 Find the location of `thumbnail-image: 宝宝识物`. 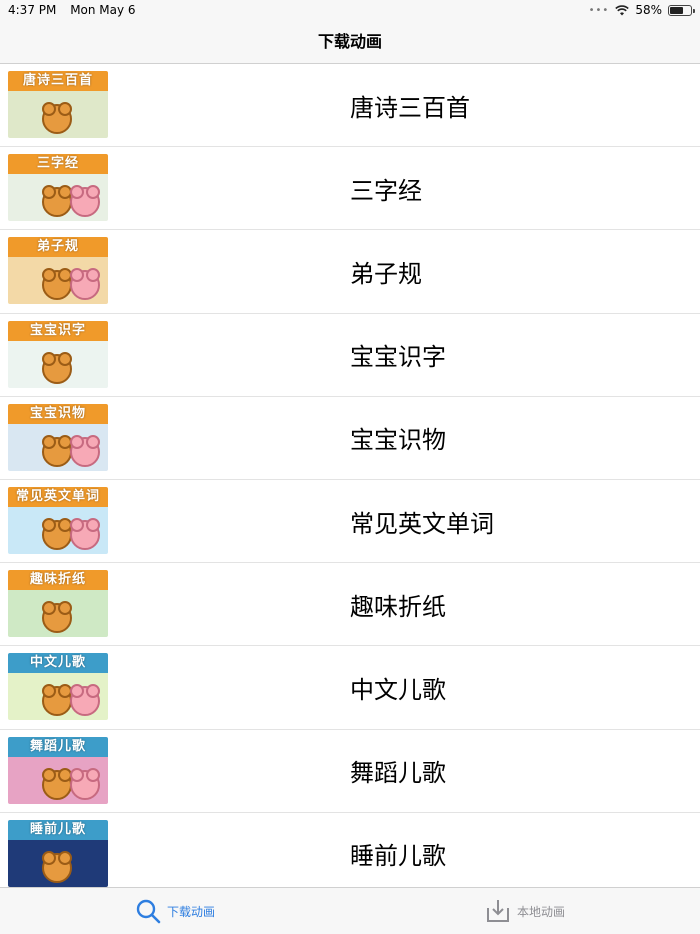

thumbnail-image: 宝宝识物 is located at coordinates (58, 437).